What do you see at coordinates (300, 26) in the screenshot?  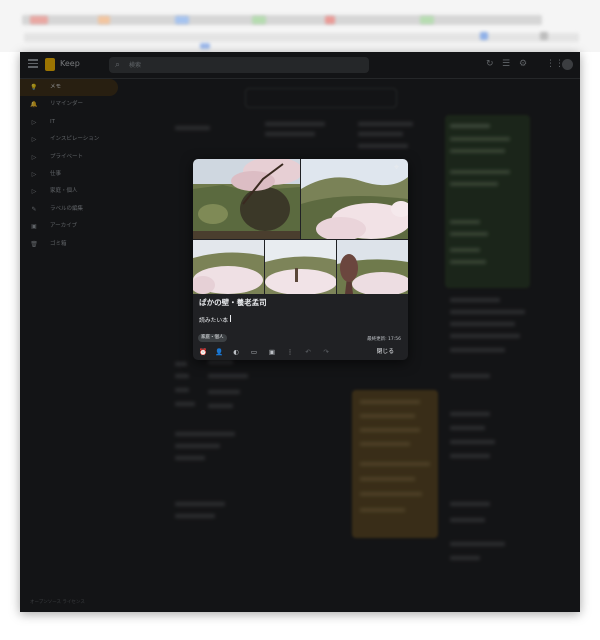 I see `browser-chrome` at bounding box center [300, 26].